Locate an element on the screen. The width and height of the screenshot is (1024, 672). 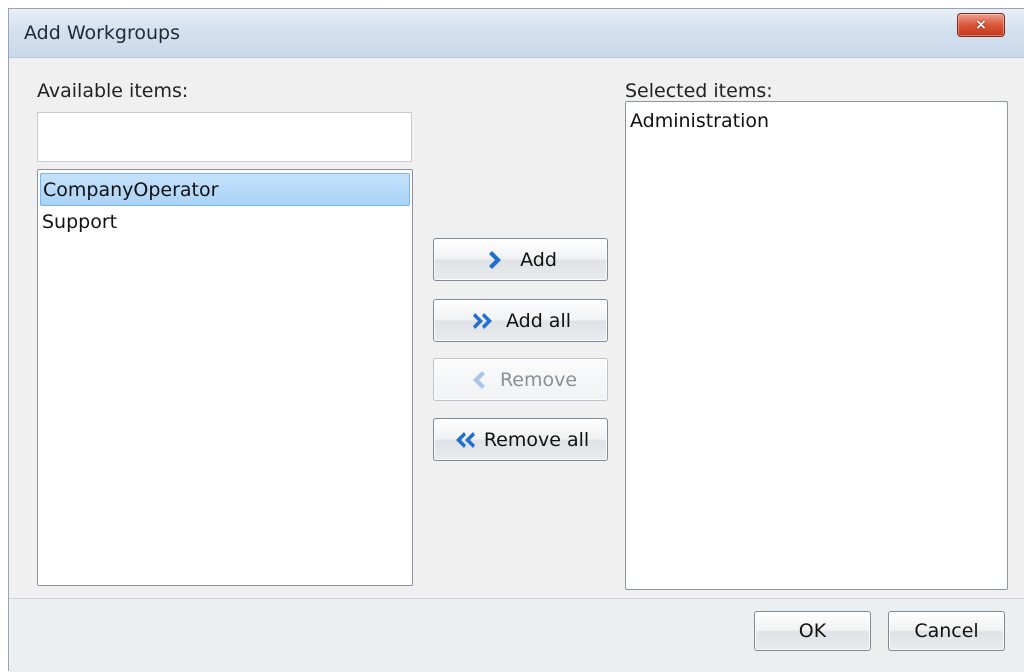
add-all-button: Add all is located at coordinates (520, 320).